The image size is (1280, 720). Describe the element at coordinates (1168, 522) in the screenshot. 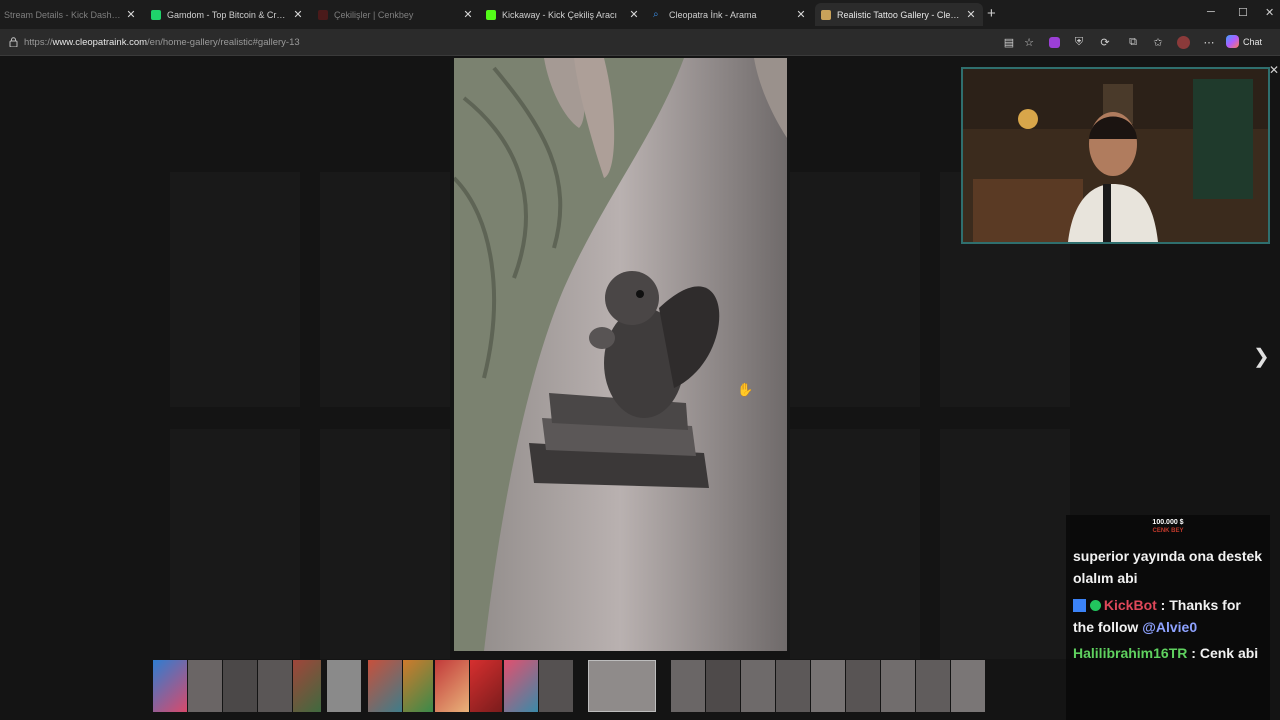

I see `sub-goal-amount: 100.000 $` at that location.